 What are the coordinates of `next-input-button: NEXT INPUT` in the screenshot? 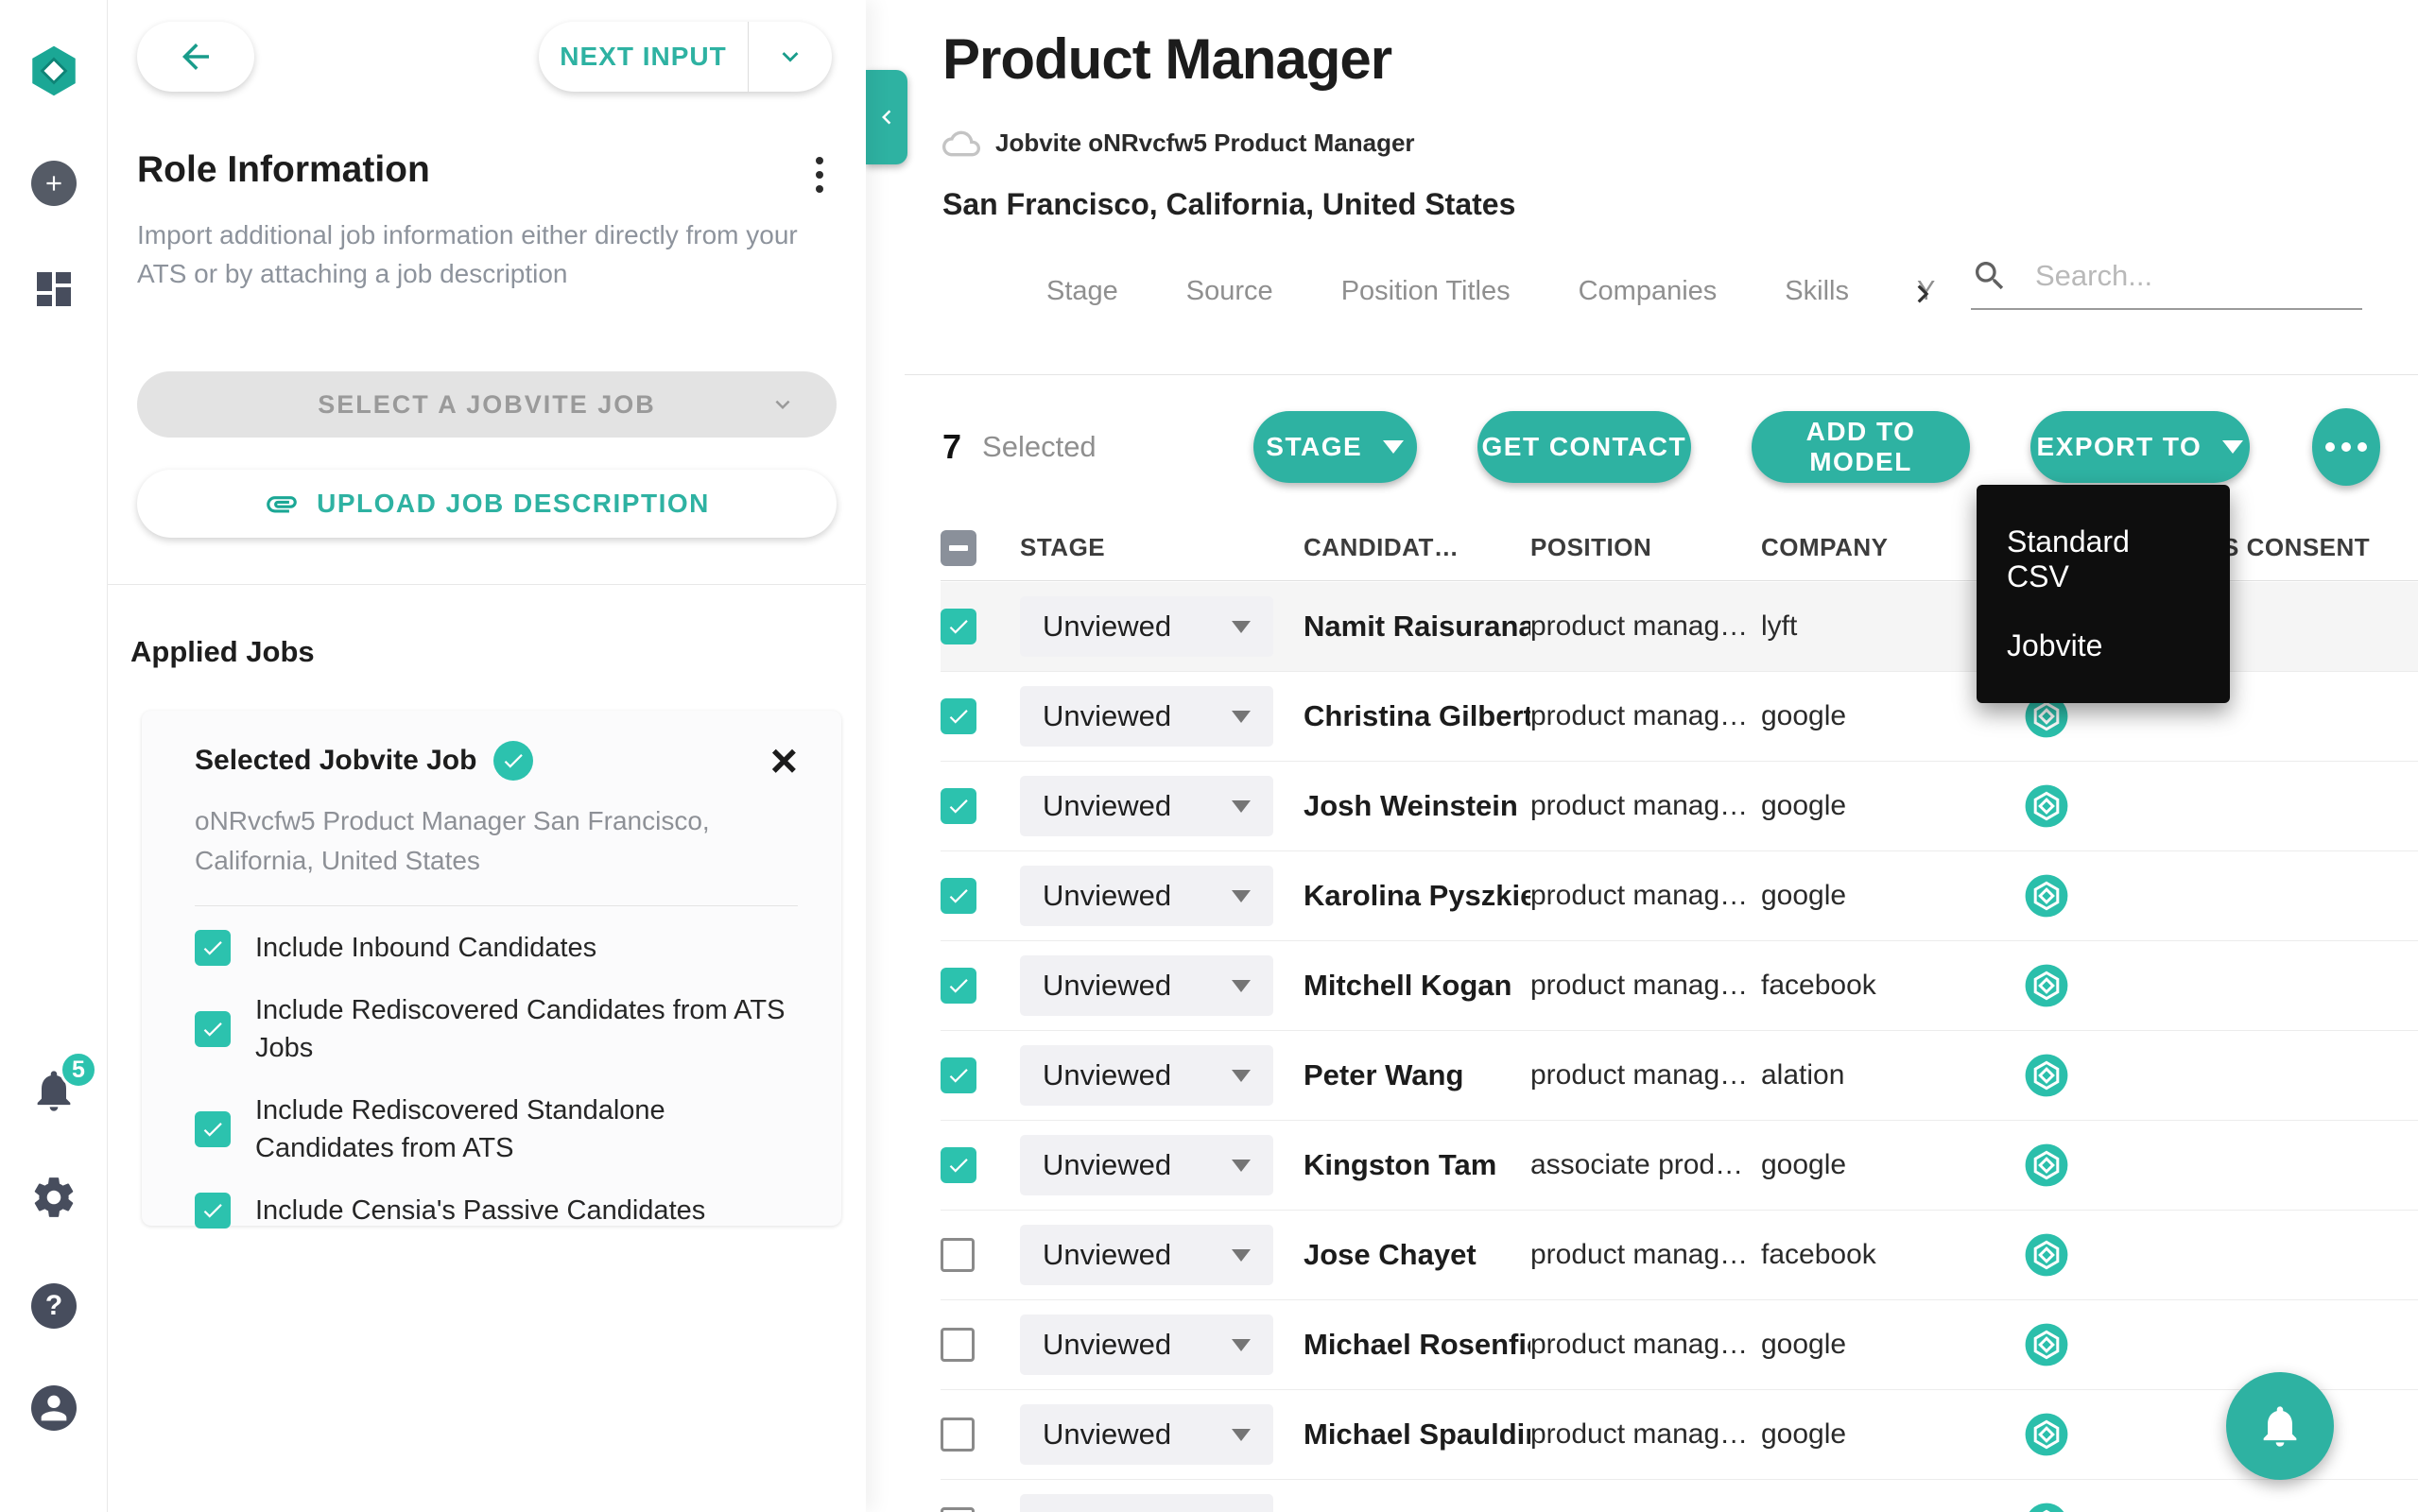 It's located at (644, 57).